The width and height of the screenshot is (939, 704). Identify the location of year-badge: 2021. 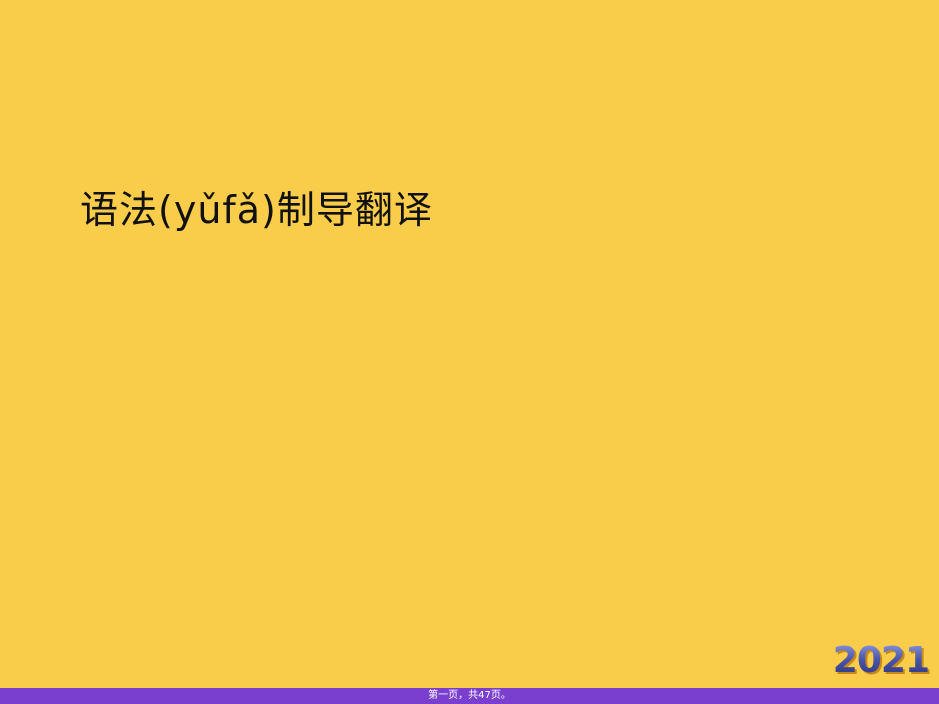
(881, 660).